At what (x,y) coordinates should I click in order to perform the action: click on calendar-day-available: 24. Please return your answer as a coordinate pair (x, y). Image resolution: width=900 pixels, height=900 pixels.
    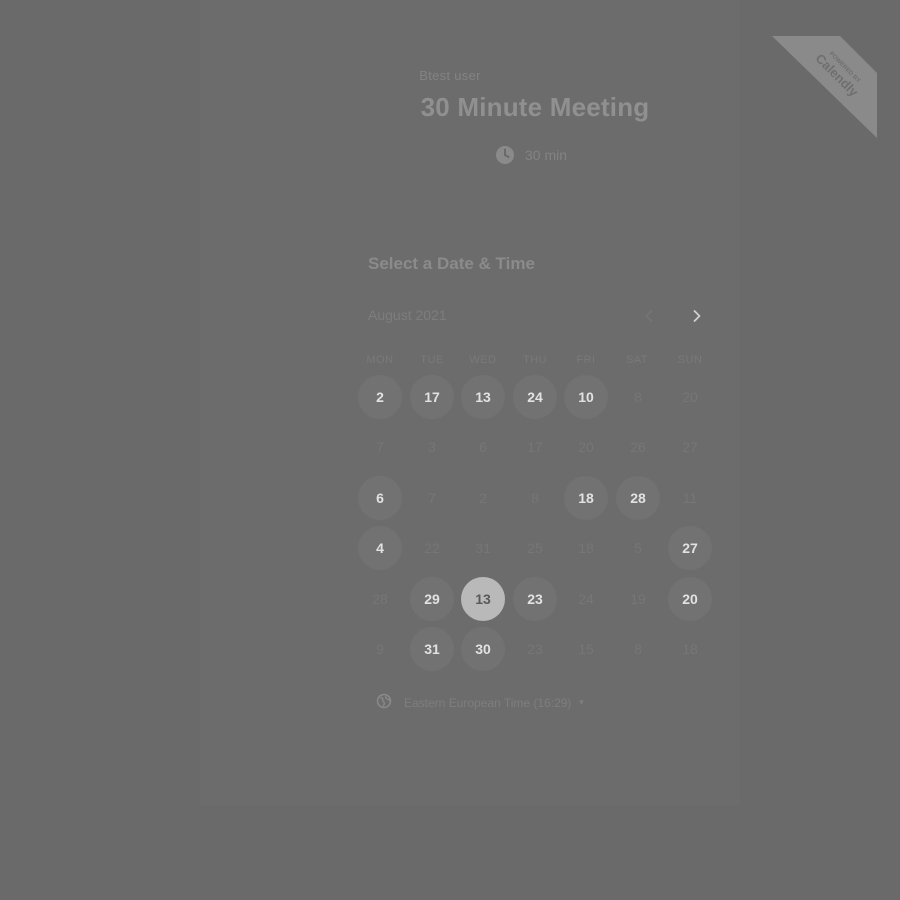
    Looking at the image, I should click on (535, 397).